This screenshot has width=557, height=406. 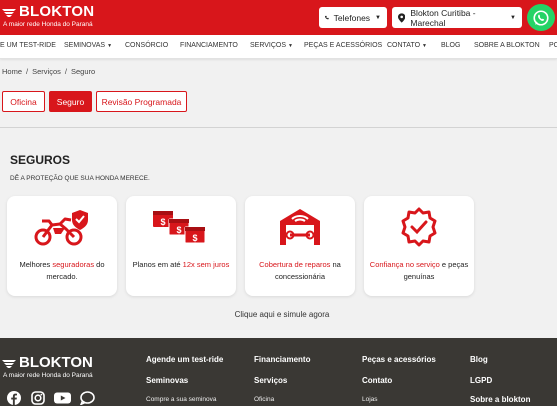 What do you see at coordinates (88, 45) in the screenshot?
I see `nav-item-seminovas: SEMINOVAS ▼` at bounding box center [88, 45].